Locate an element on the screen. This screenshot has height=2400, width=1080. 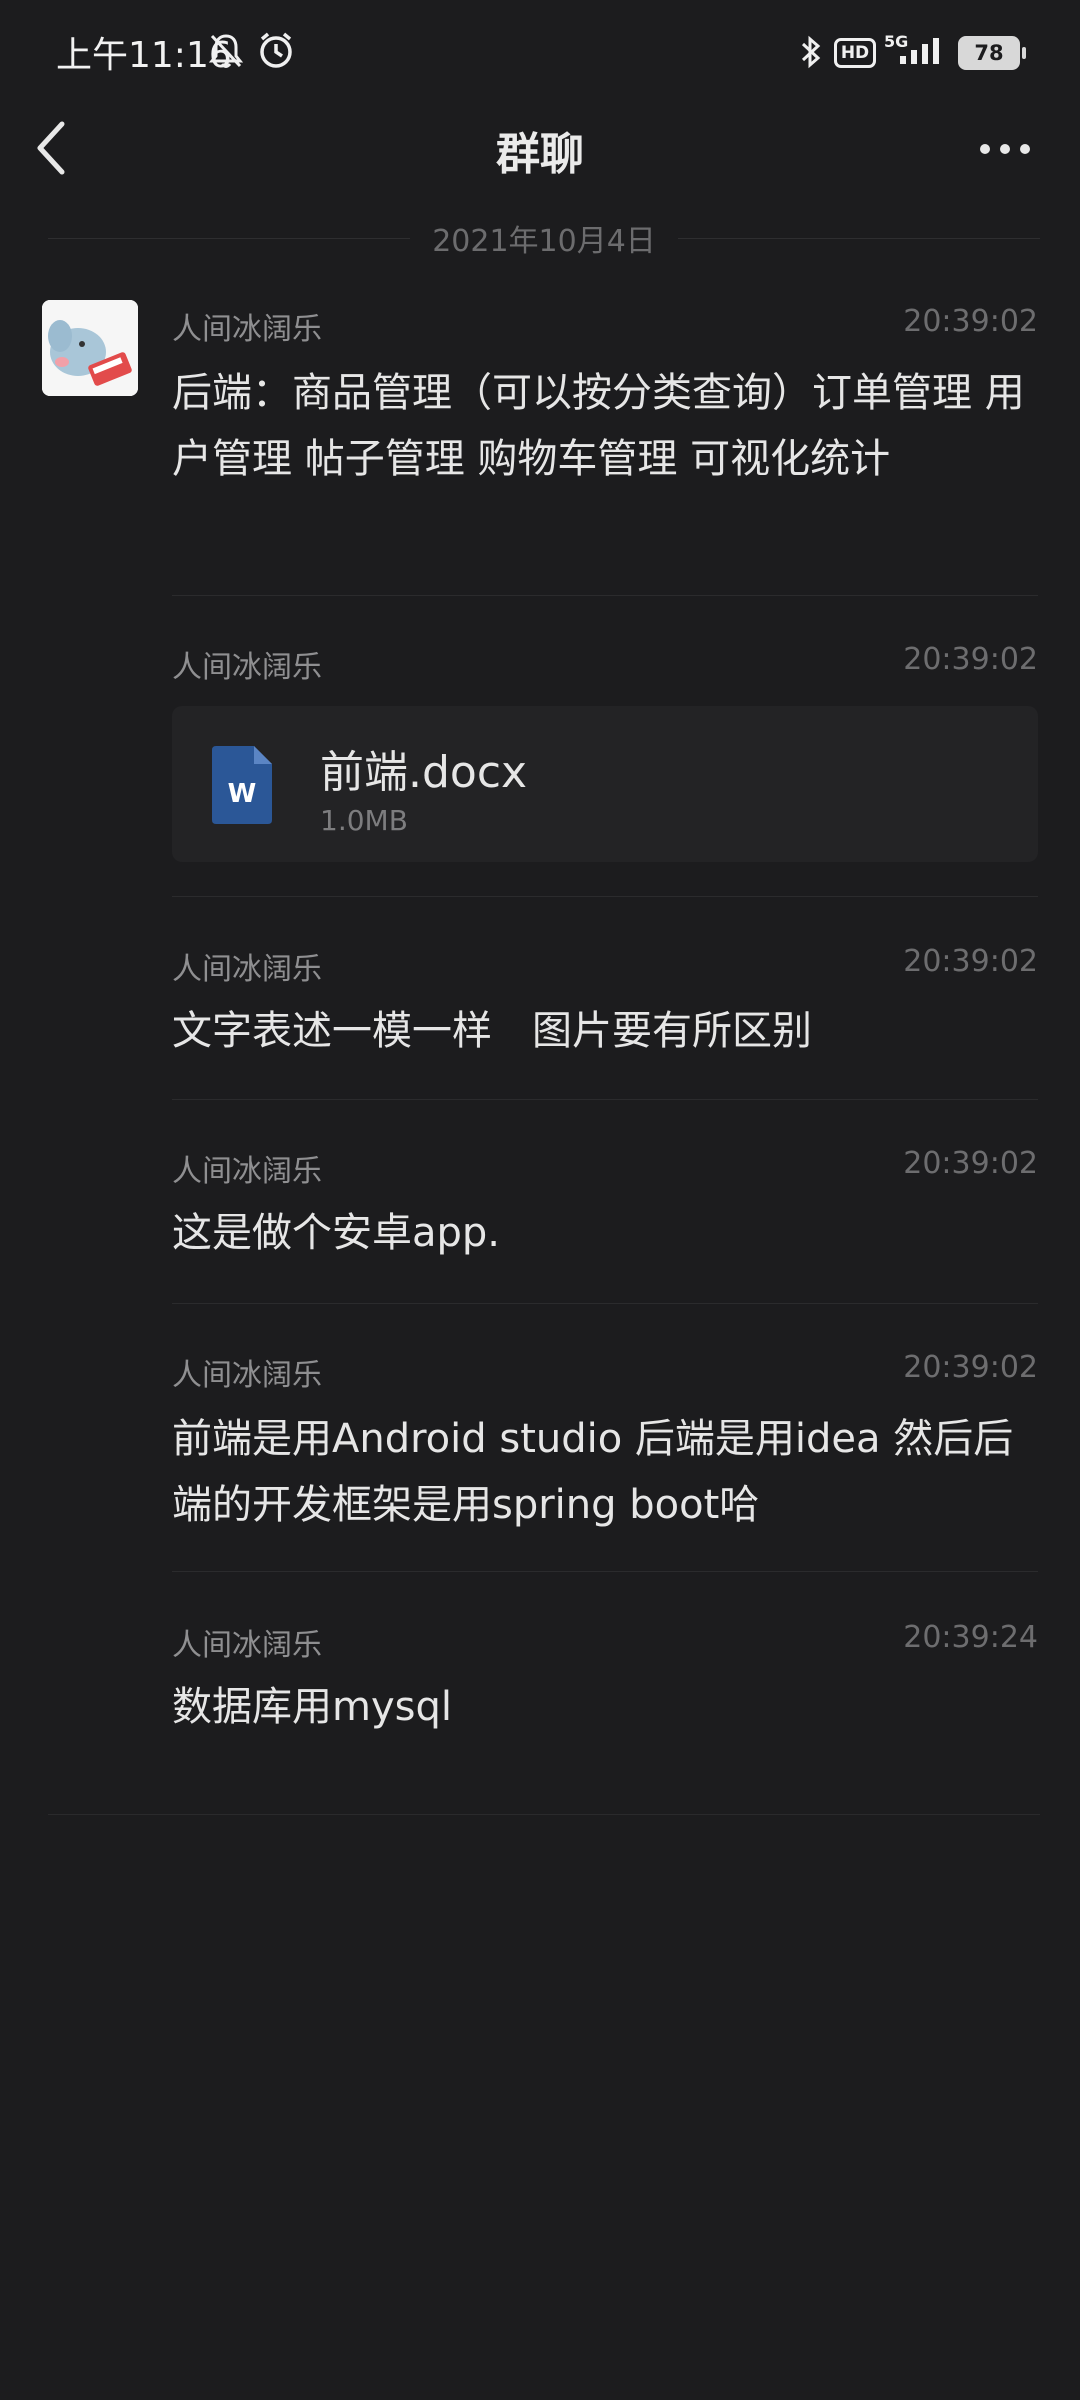
alarm-icon is located at coordinates (276, 50).